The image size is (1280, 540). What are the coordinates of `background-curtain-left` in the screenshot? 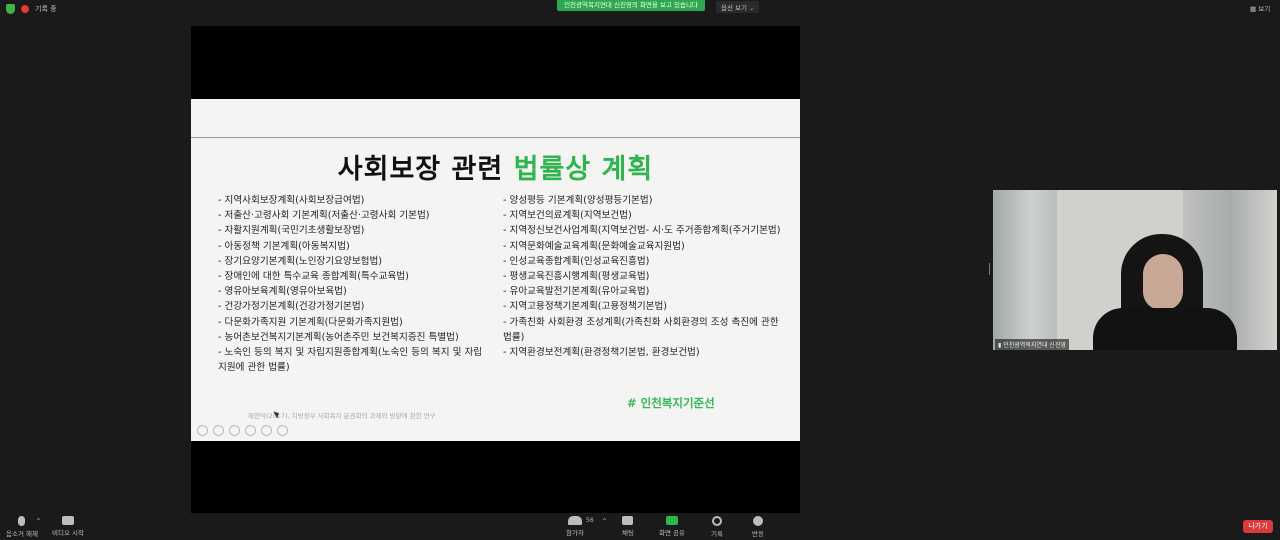 It's located at (1025, 270).